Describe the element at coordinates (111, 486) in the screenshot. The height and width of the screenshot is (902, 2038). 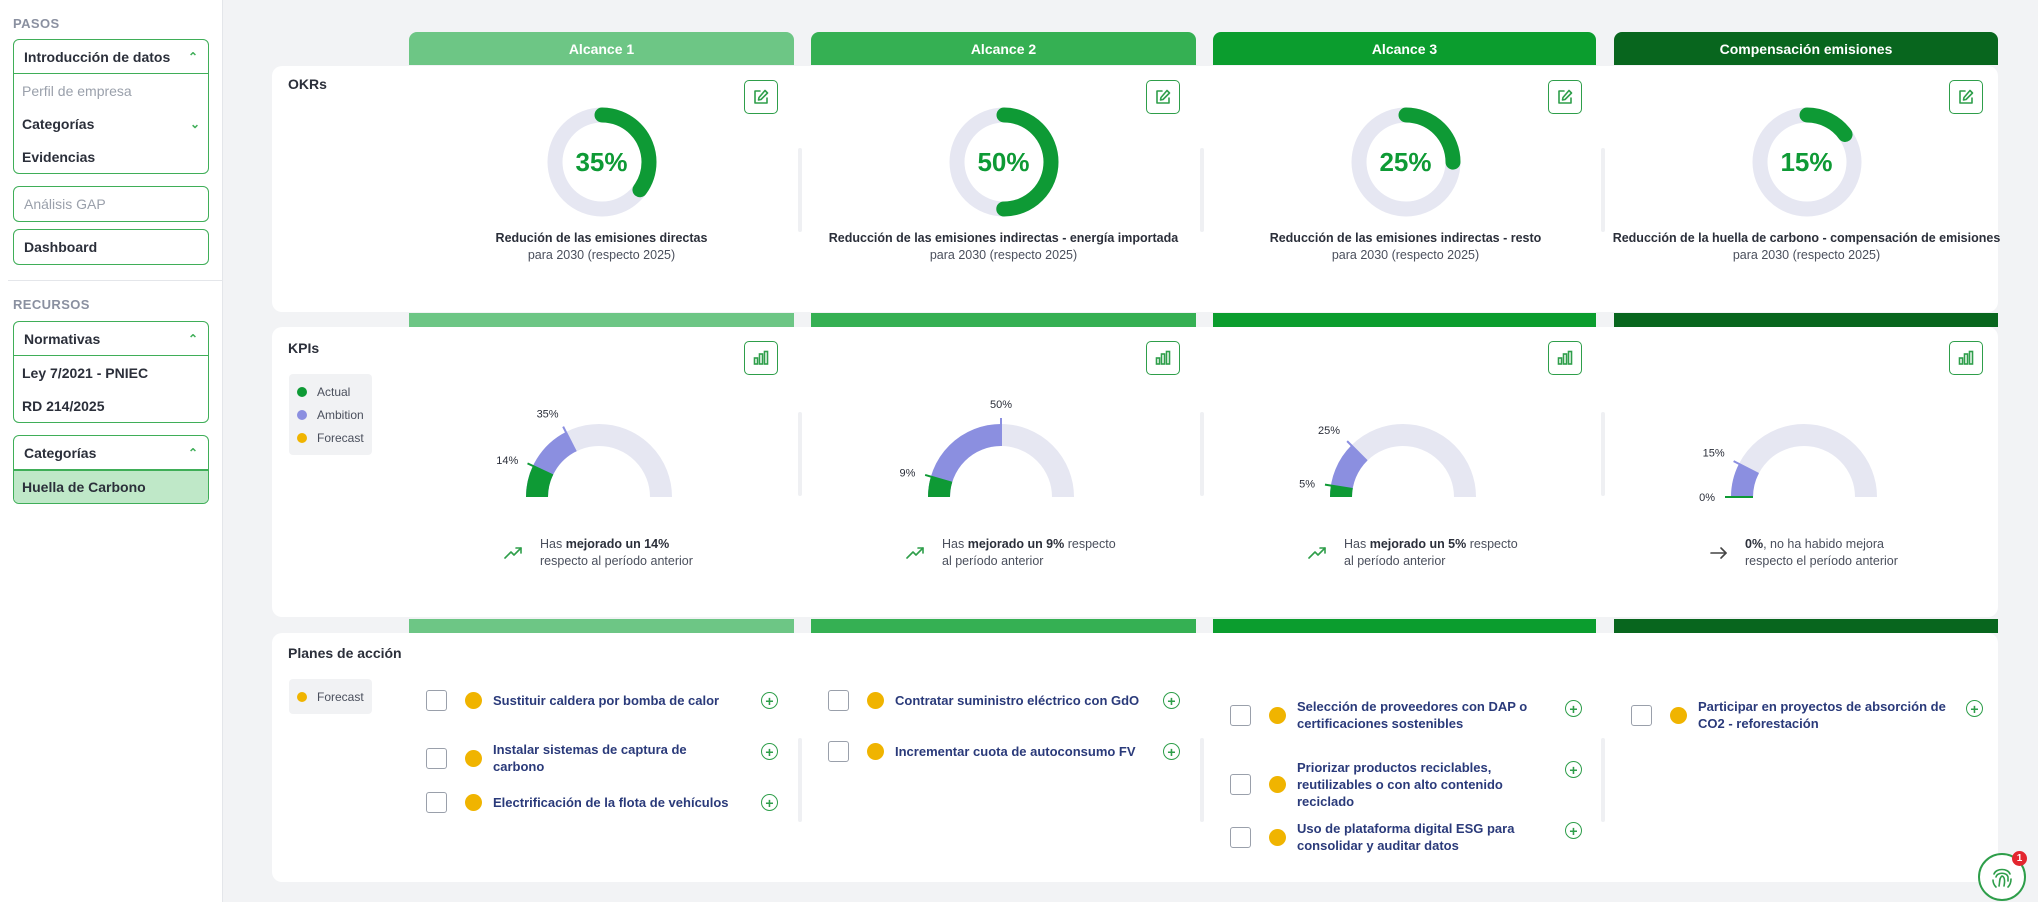
I see `sidebar-item-huella-carbono: Huella de Carbono` at that location.